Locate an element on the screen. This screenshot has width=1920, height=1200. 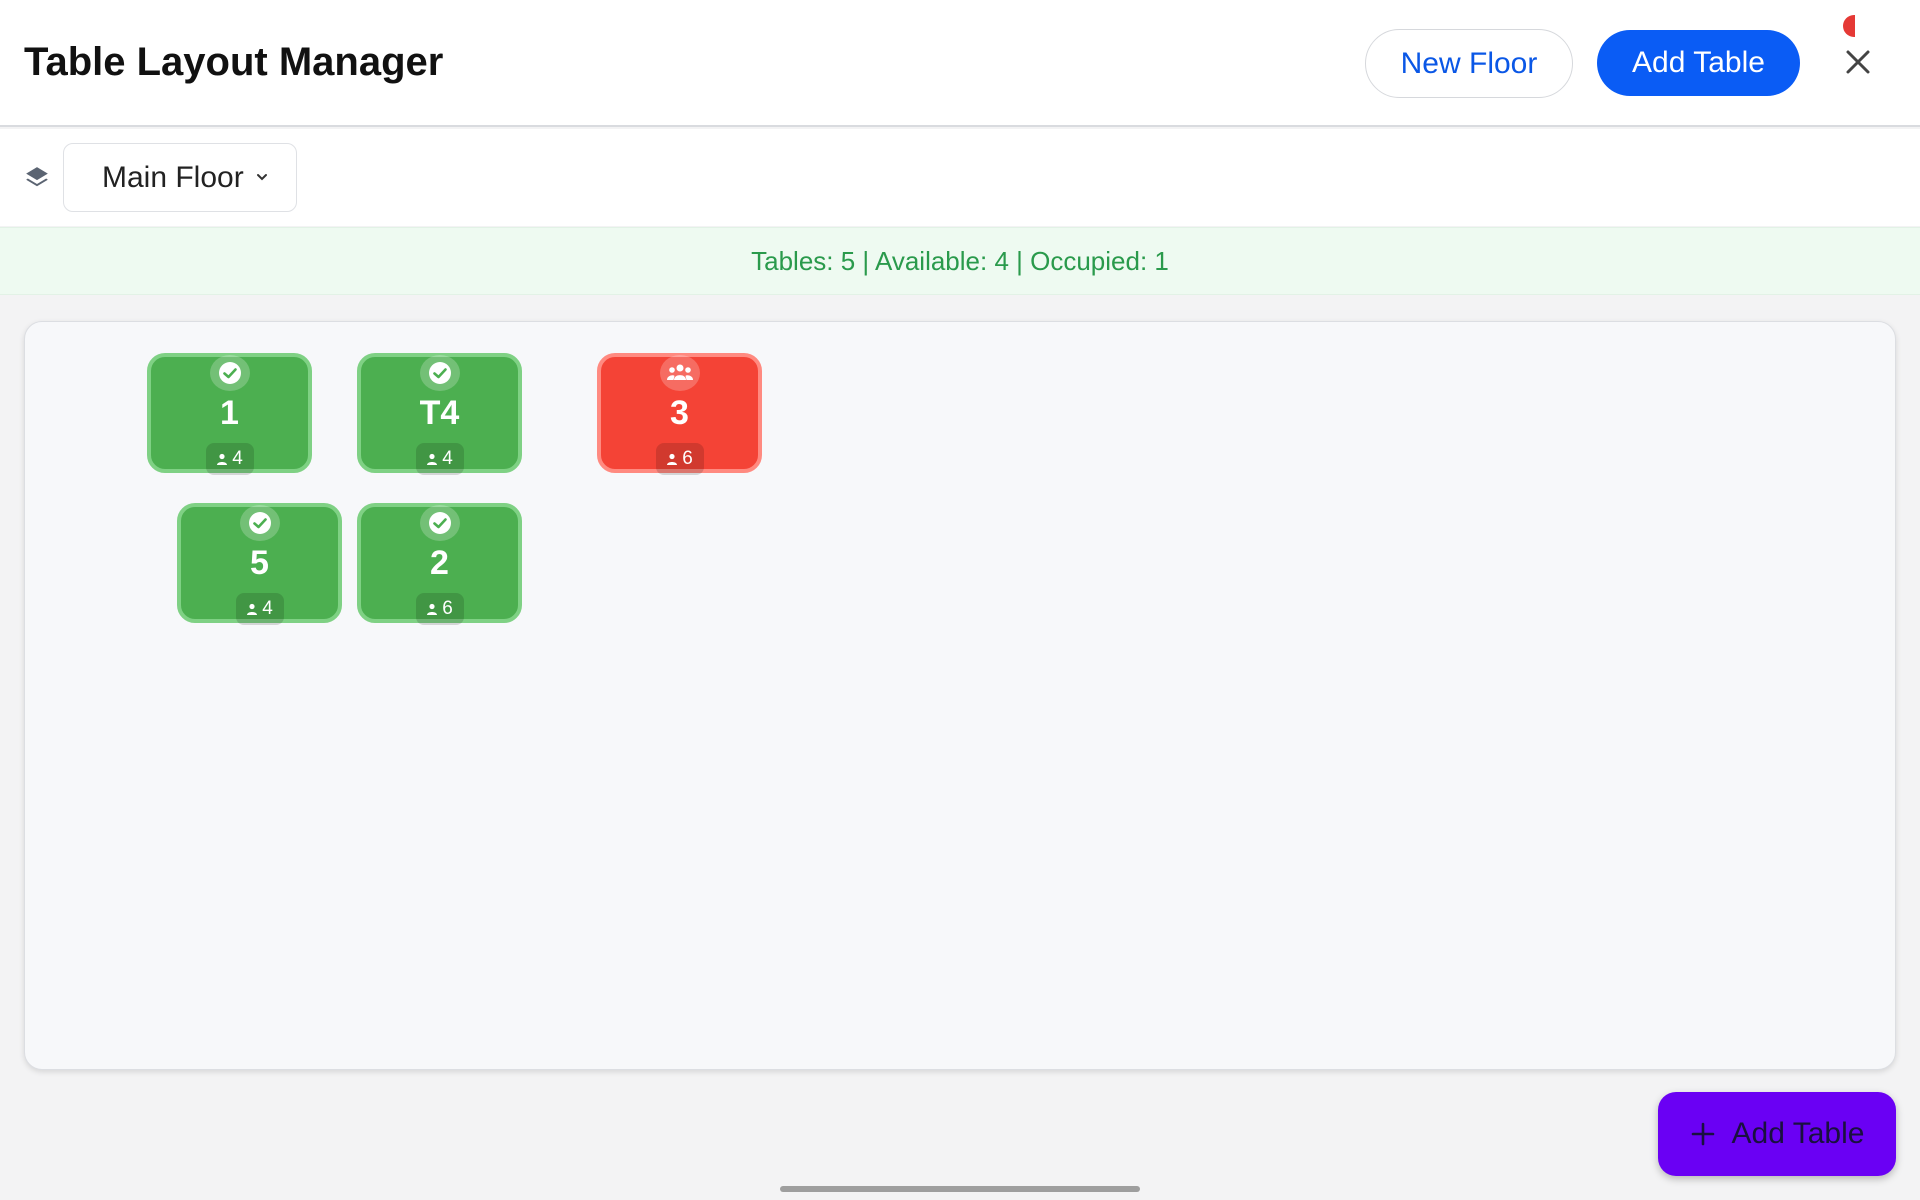
close-button is located at coordinates (1858, 62).